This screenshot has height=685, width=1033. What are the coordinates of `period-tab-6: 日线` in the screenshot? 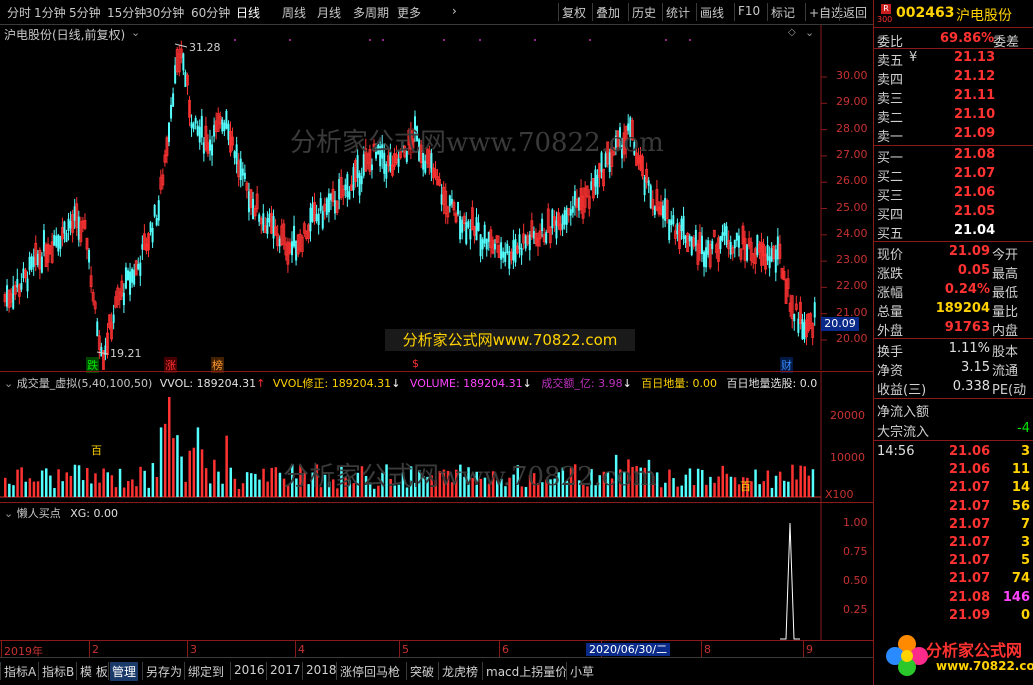 It's located at (248, 12).